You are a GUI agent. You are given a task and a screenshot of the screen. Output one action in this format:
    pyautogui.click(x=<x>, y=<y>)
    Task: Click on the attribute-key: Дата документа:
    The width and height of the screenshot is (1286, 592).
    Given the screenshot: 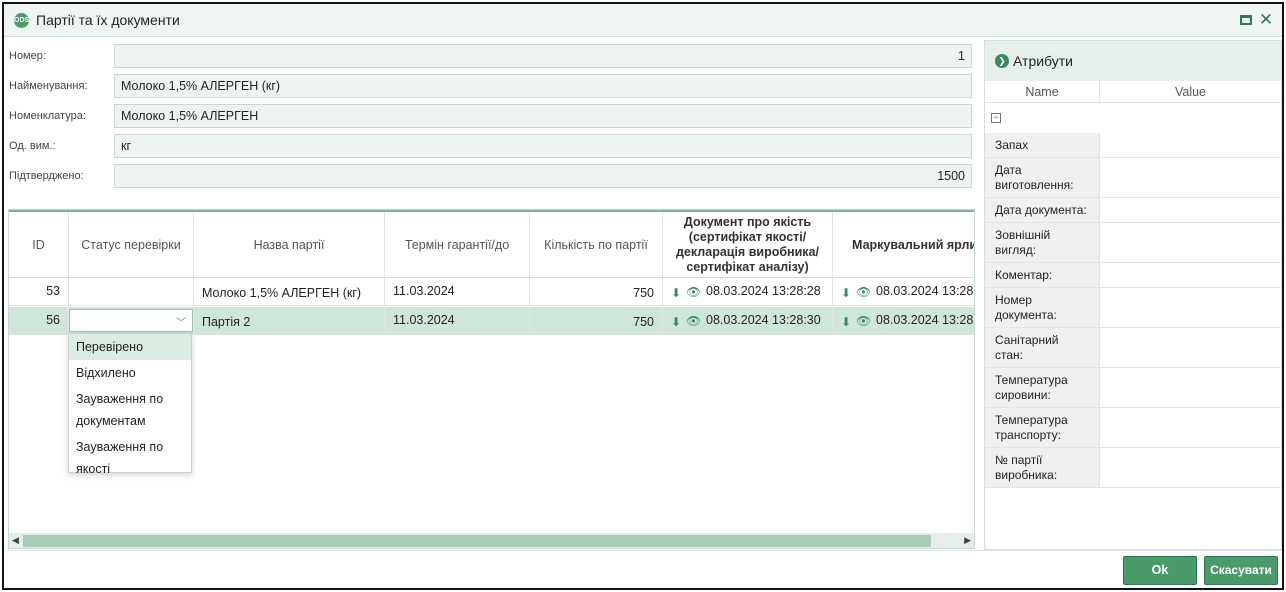 What is the action you would take?
    pyautogui.click(x=1042, y=210)
    